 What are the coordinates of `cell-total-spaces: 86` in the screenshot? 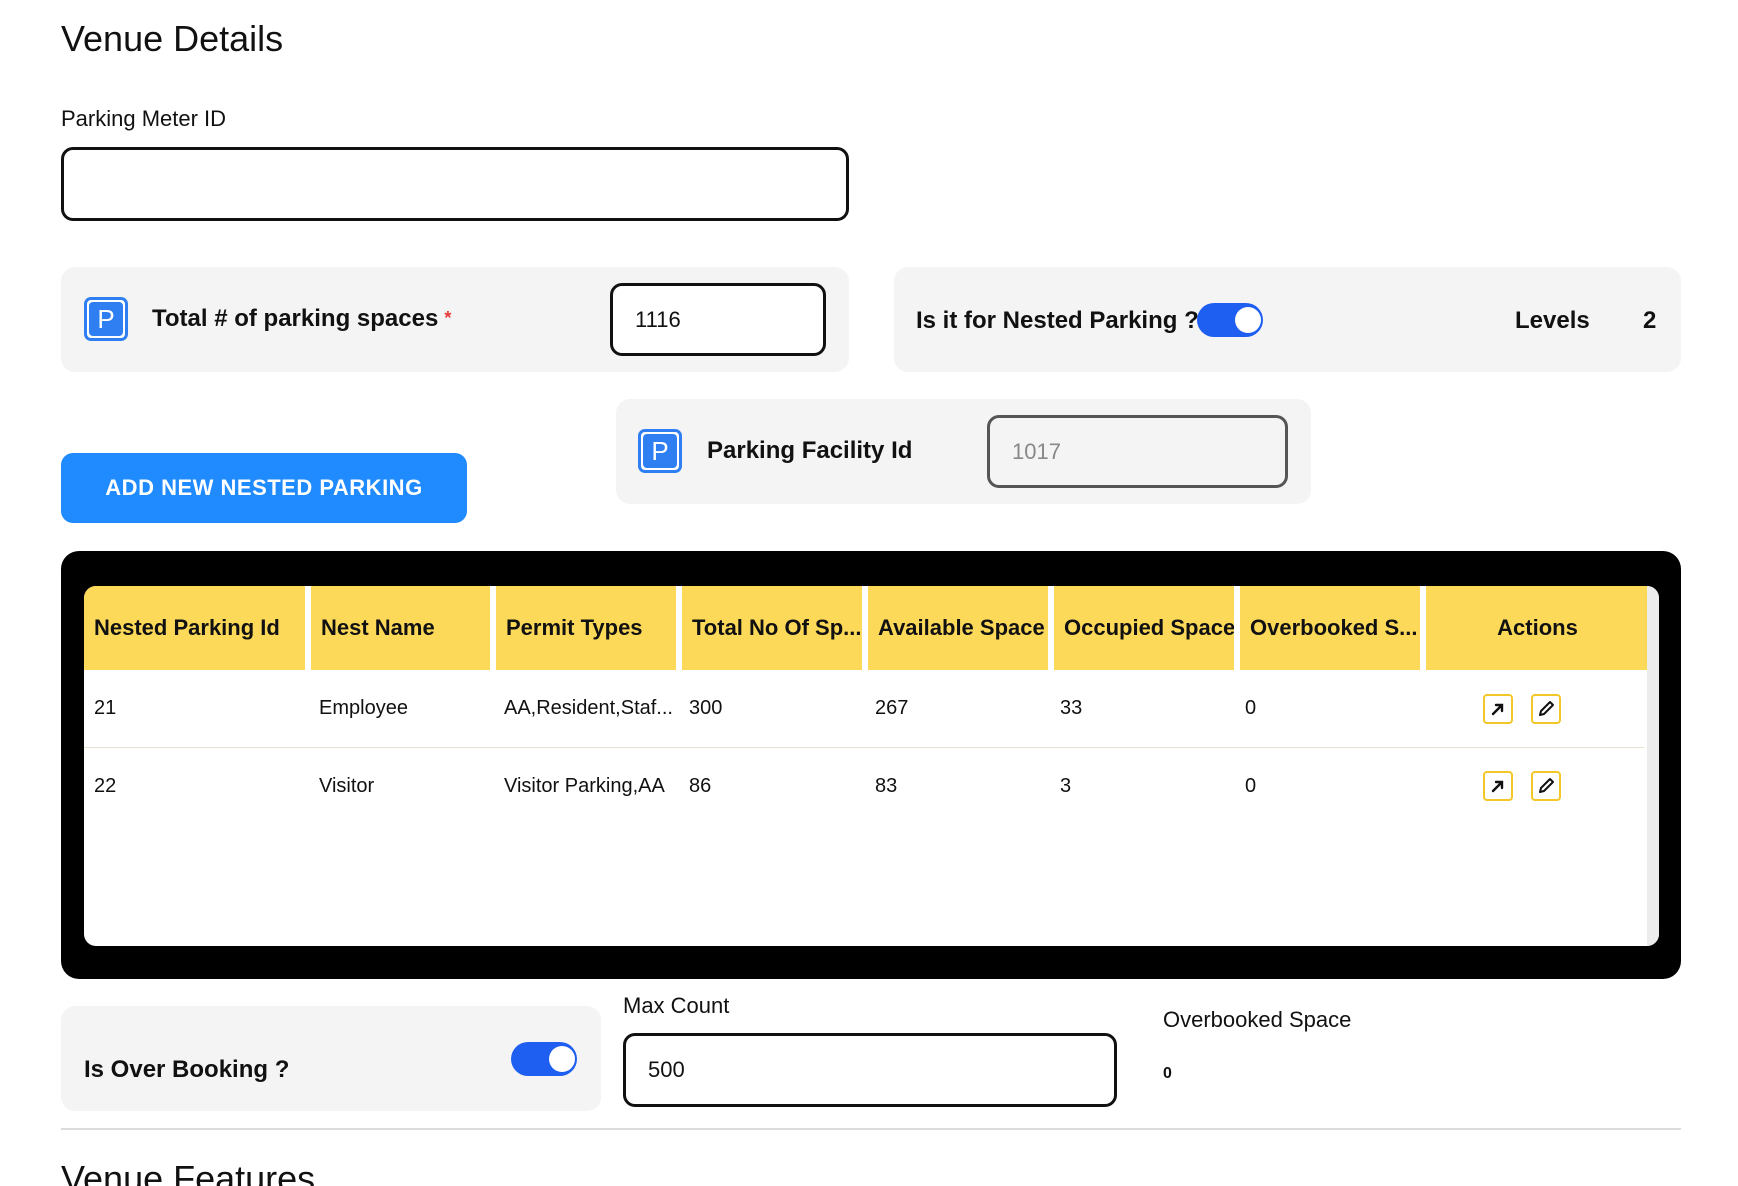 It's located at (700, 785).